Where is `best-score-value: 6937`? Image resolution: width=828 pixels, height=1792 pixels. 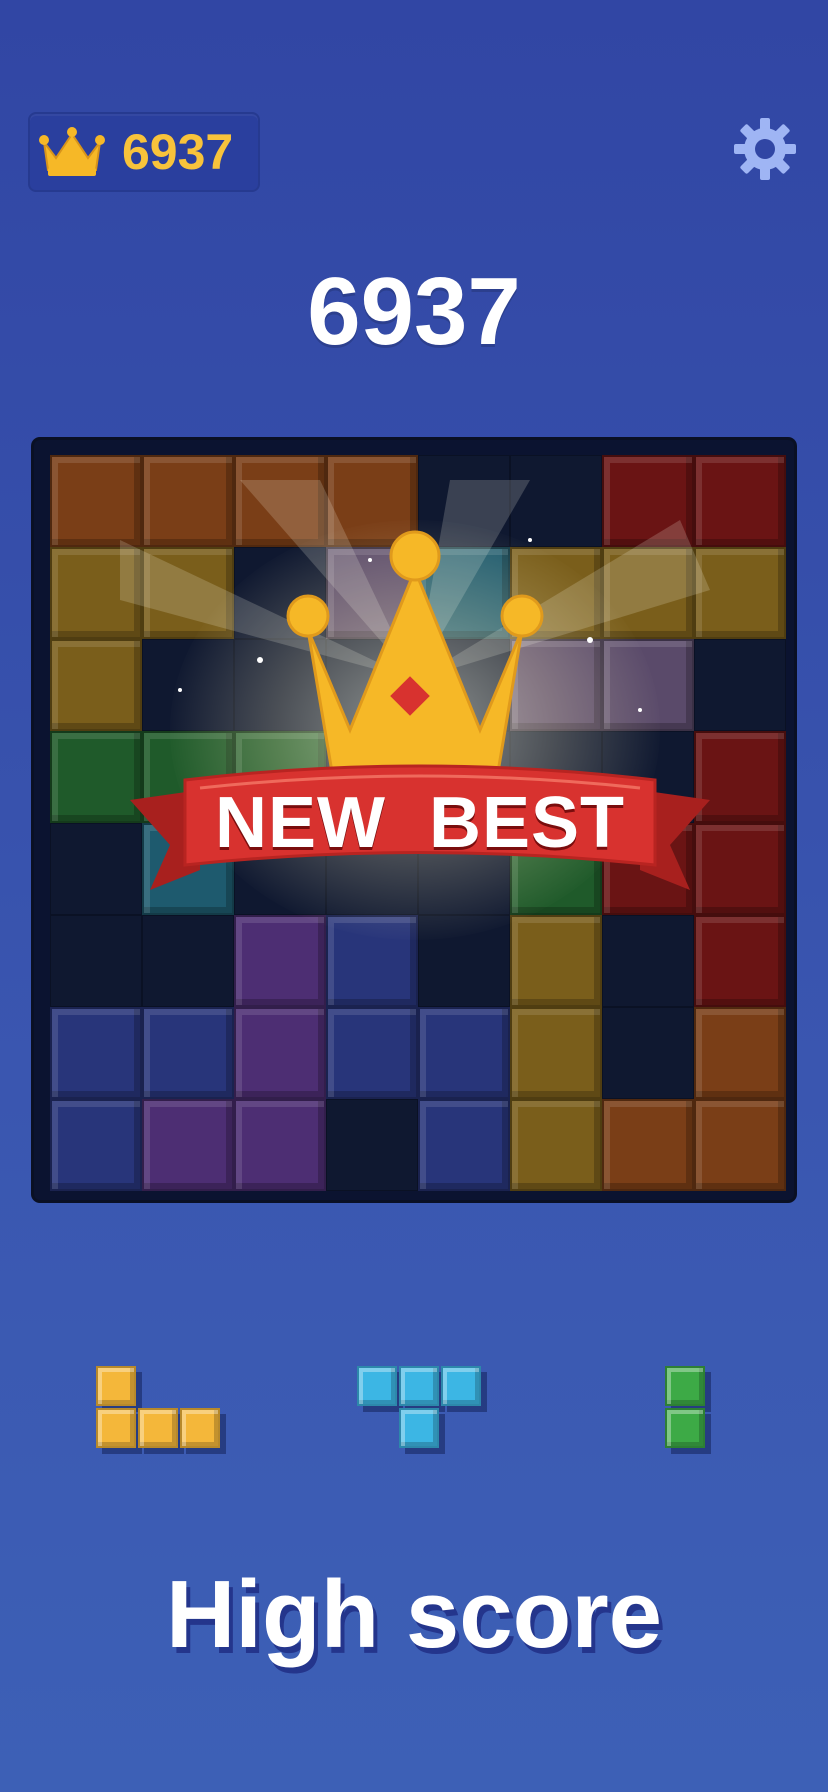
best-score-value: 6937 is located at coordinates (178, 152).